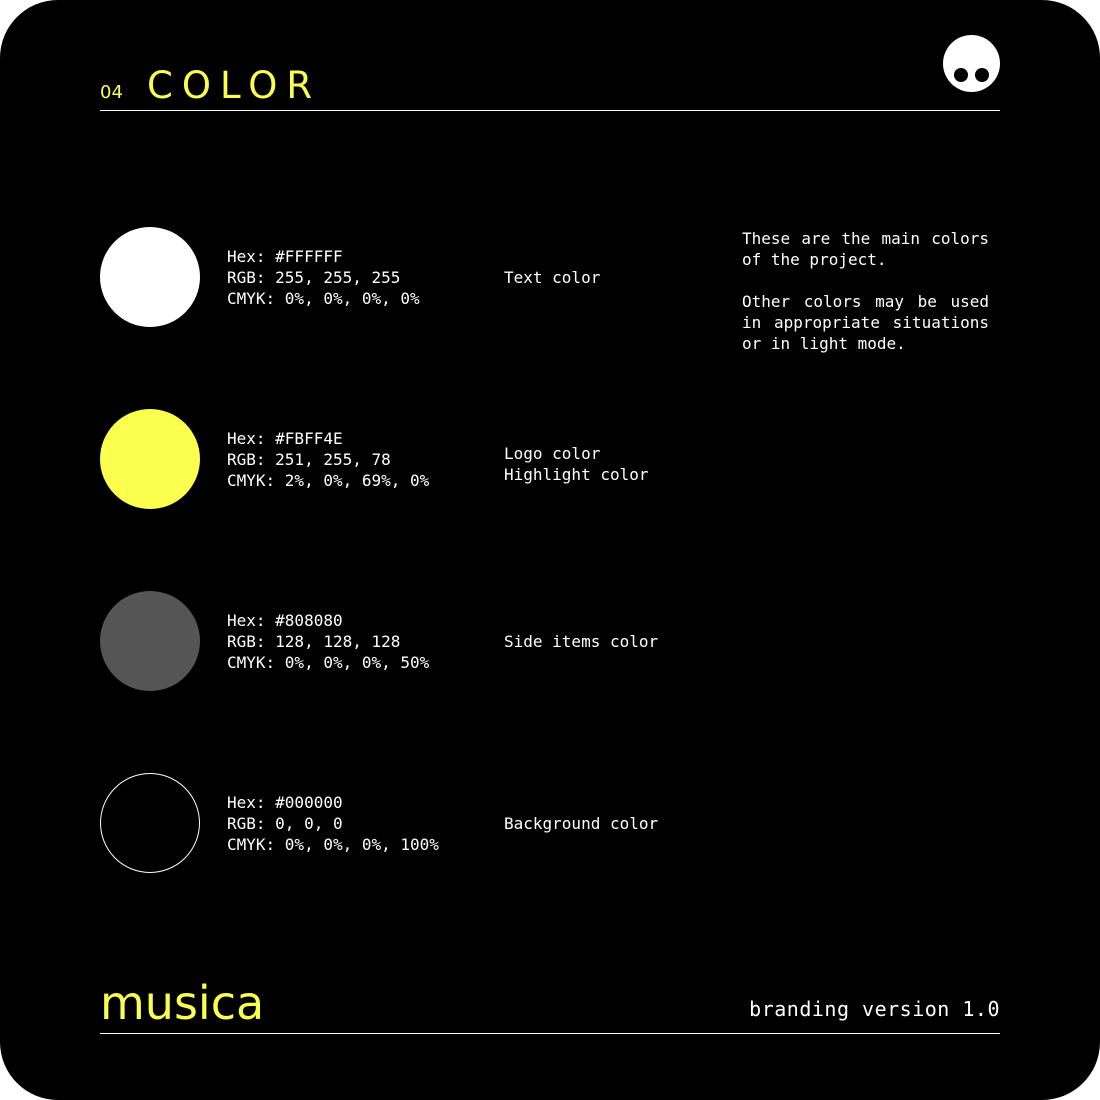 Image resolution: width=1100 pixels, height=1100 pixels. I want to click on color-usage-gray: Side items color, so click(581, 641).